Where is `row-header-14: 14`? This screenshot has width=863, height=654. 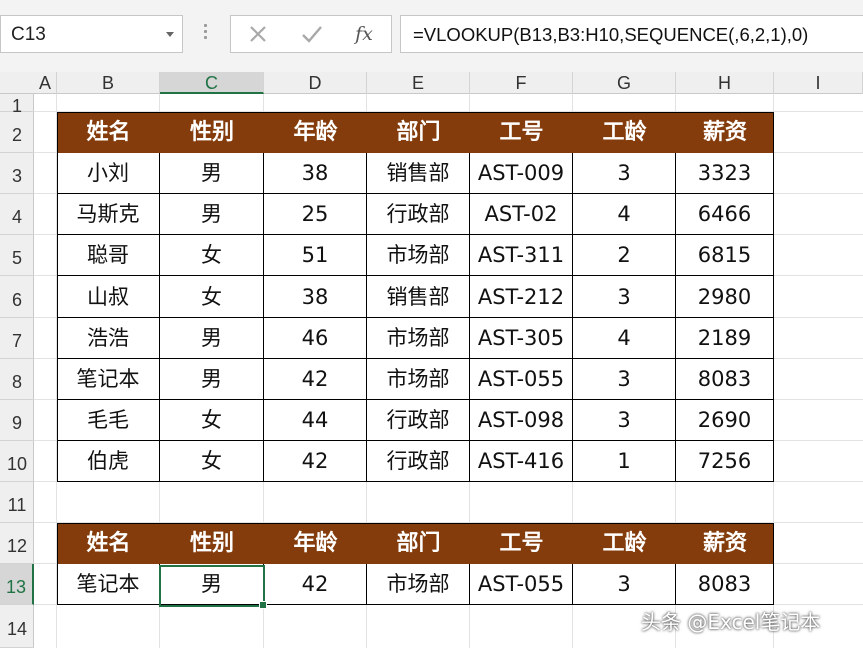
row-header-14: 14 is located at coordinates (17, 626).